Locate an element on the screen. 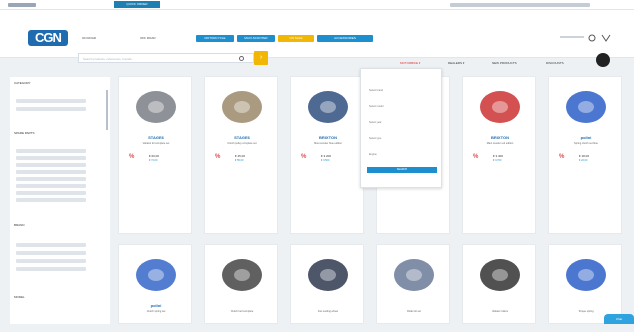 The height and width of the screenshot is (332, 634). rollers-icon is located at coordinates (414, 275).